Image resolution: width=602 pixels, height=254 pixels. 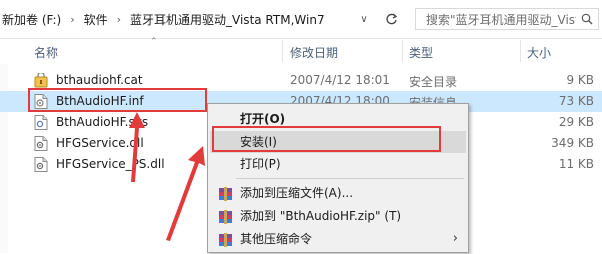 What do you see at coordinates (100, 143) in the screenshot?
I see `file-name: HFGService.dll` at bounding box center [100, 143].